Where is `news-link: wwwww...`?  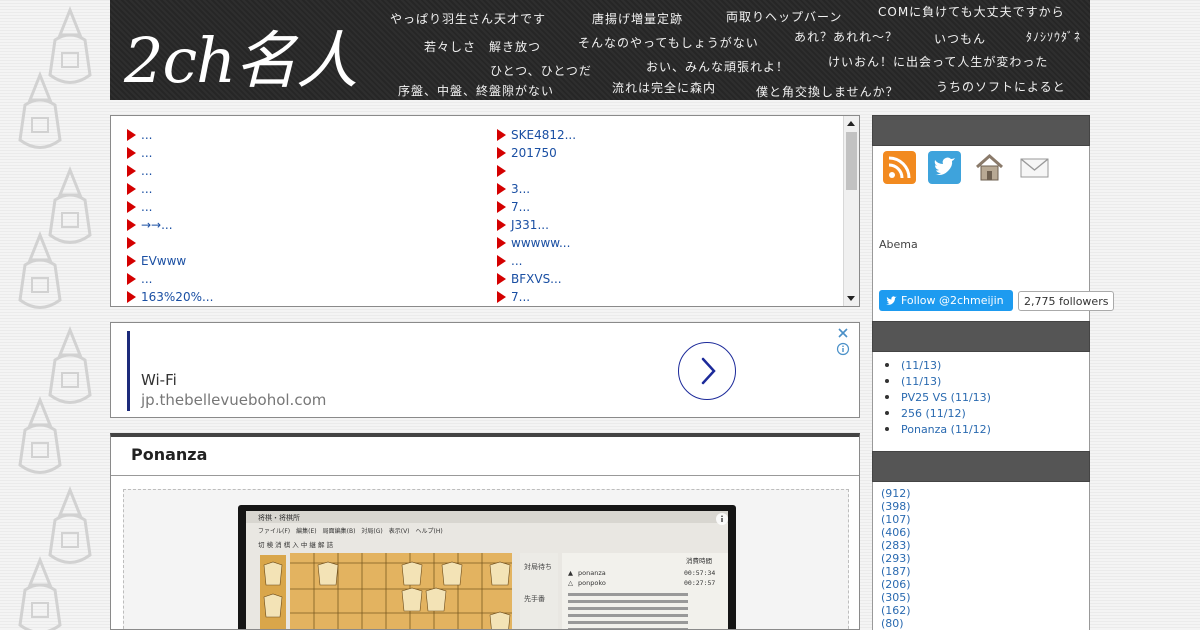 news-link: wwwww... is located at coordinates (540, 243).